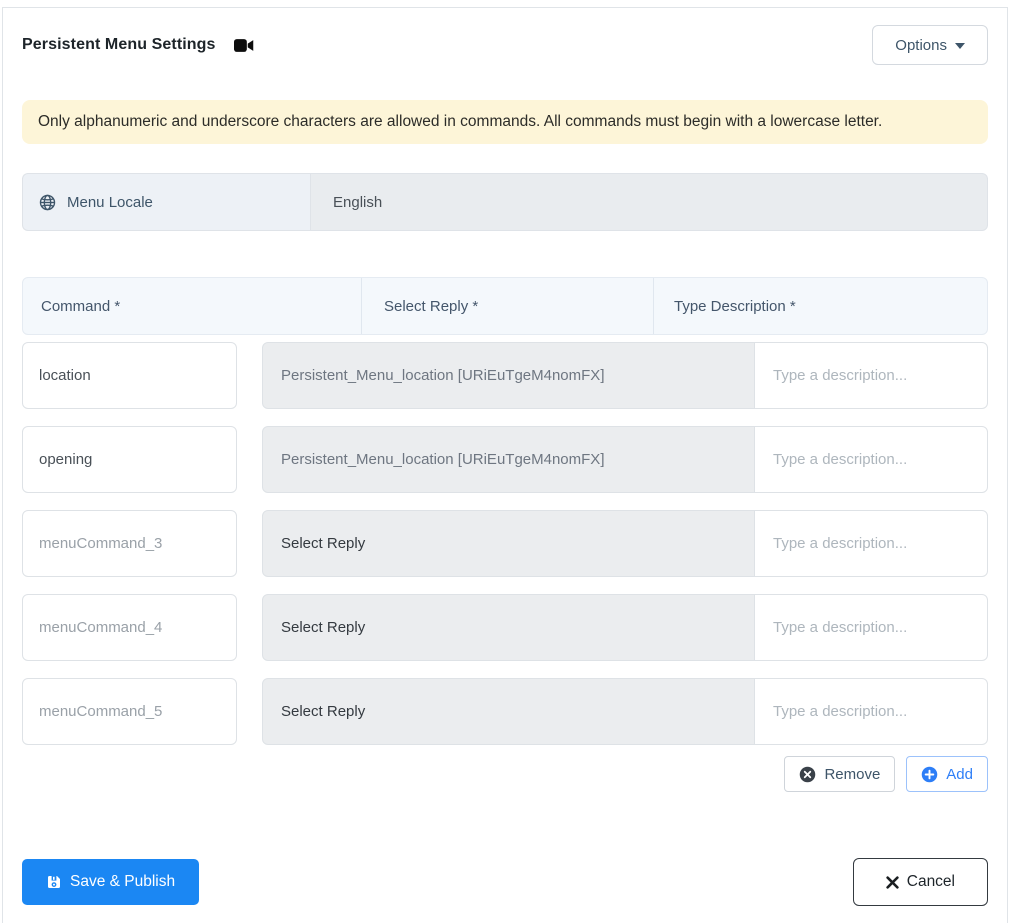 This screenshot has height=923, width=1027. Describe the element at coordinates (129, 711) in the screenshot. I see `command-input: menuCommand_5` at that location.